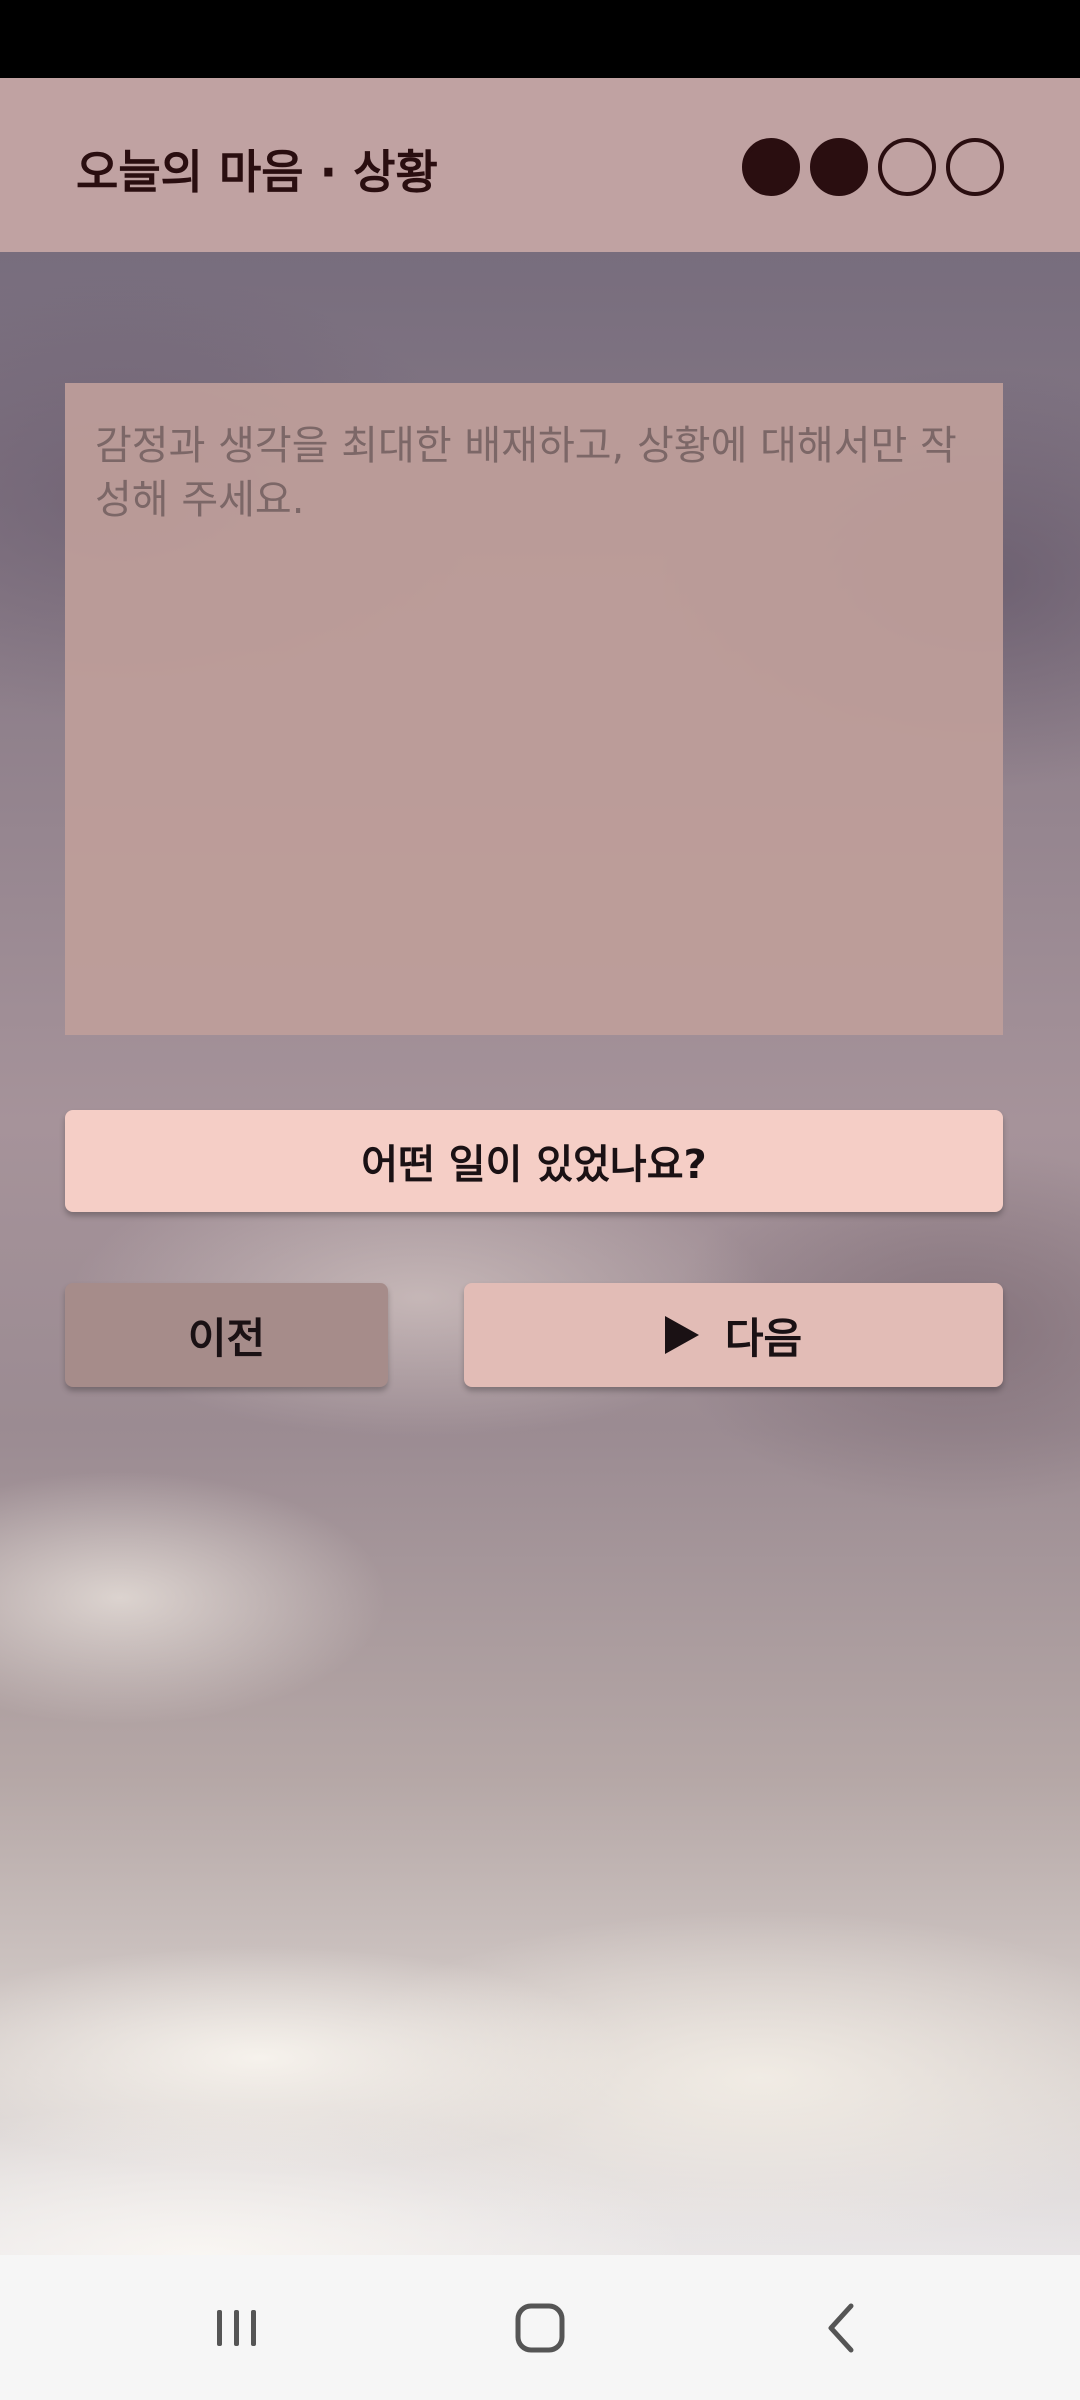 The height and width of the screenshot is (2400, 1080). I want to click on back-icon, so click(843, 2328).